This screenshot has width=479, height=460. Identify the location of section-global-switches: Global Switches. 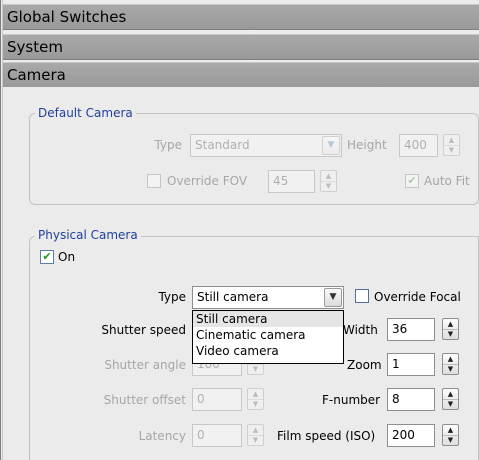
(241, 17).